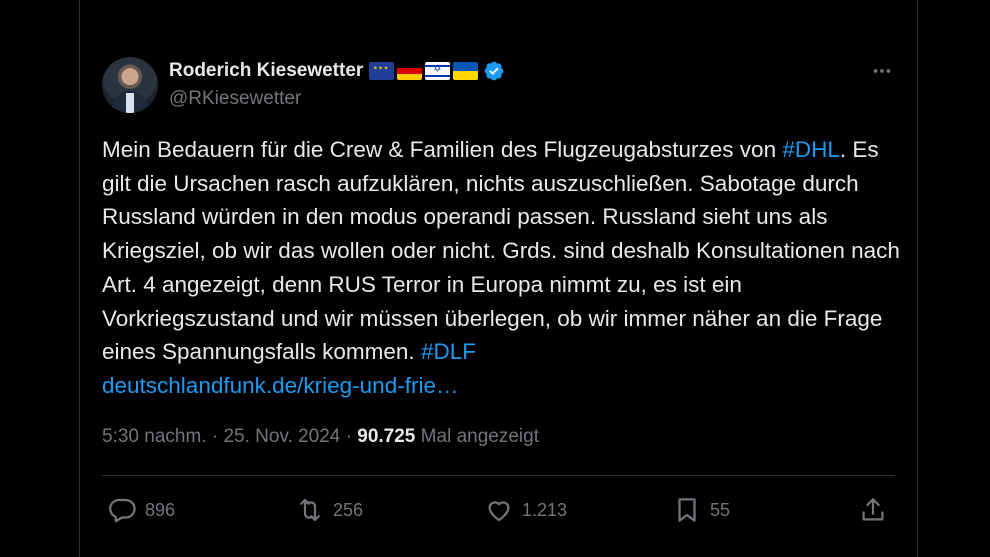 The image size is (990, 557). What do you see at coordinates (382, 71) in the screenshot?
I see `eu-flag-icon` at bounding box center [382, 71].